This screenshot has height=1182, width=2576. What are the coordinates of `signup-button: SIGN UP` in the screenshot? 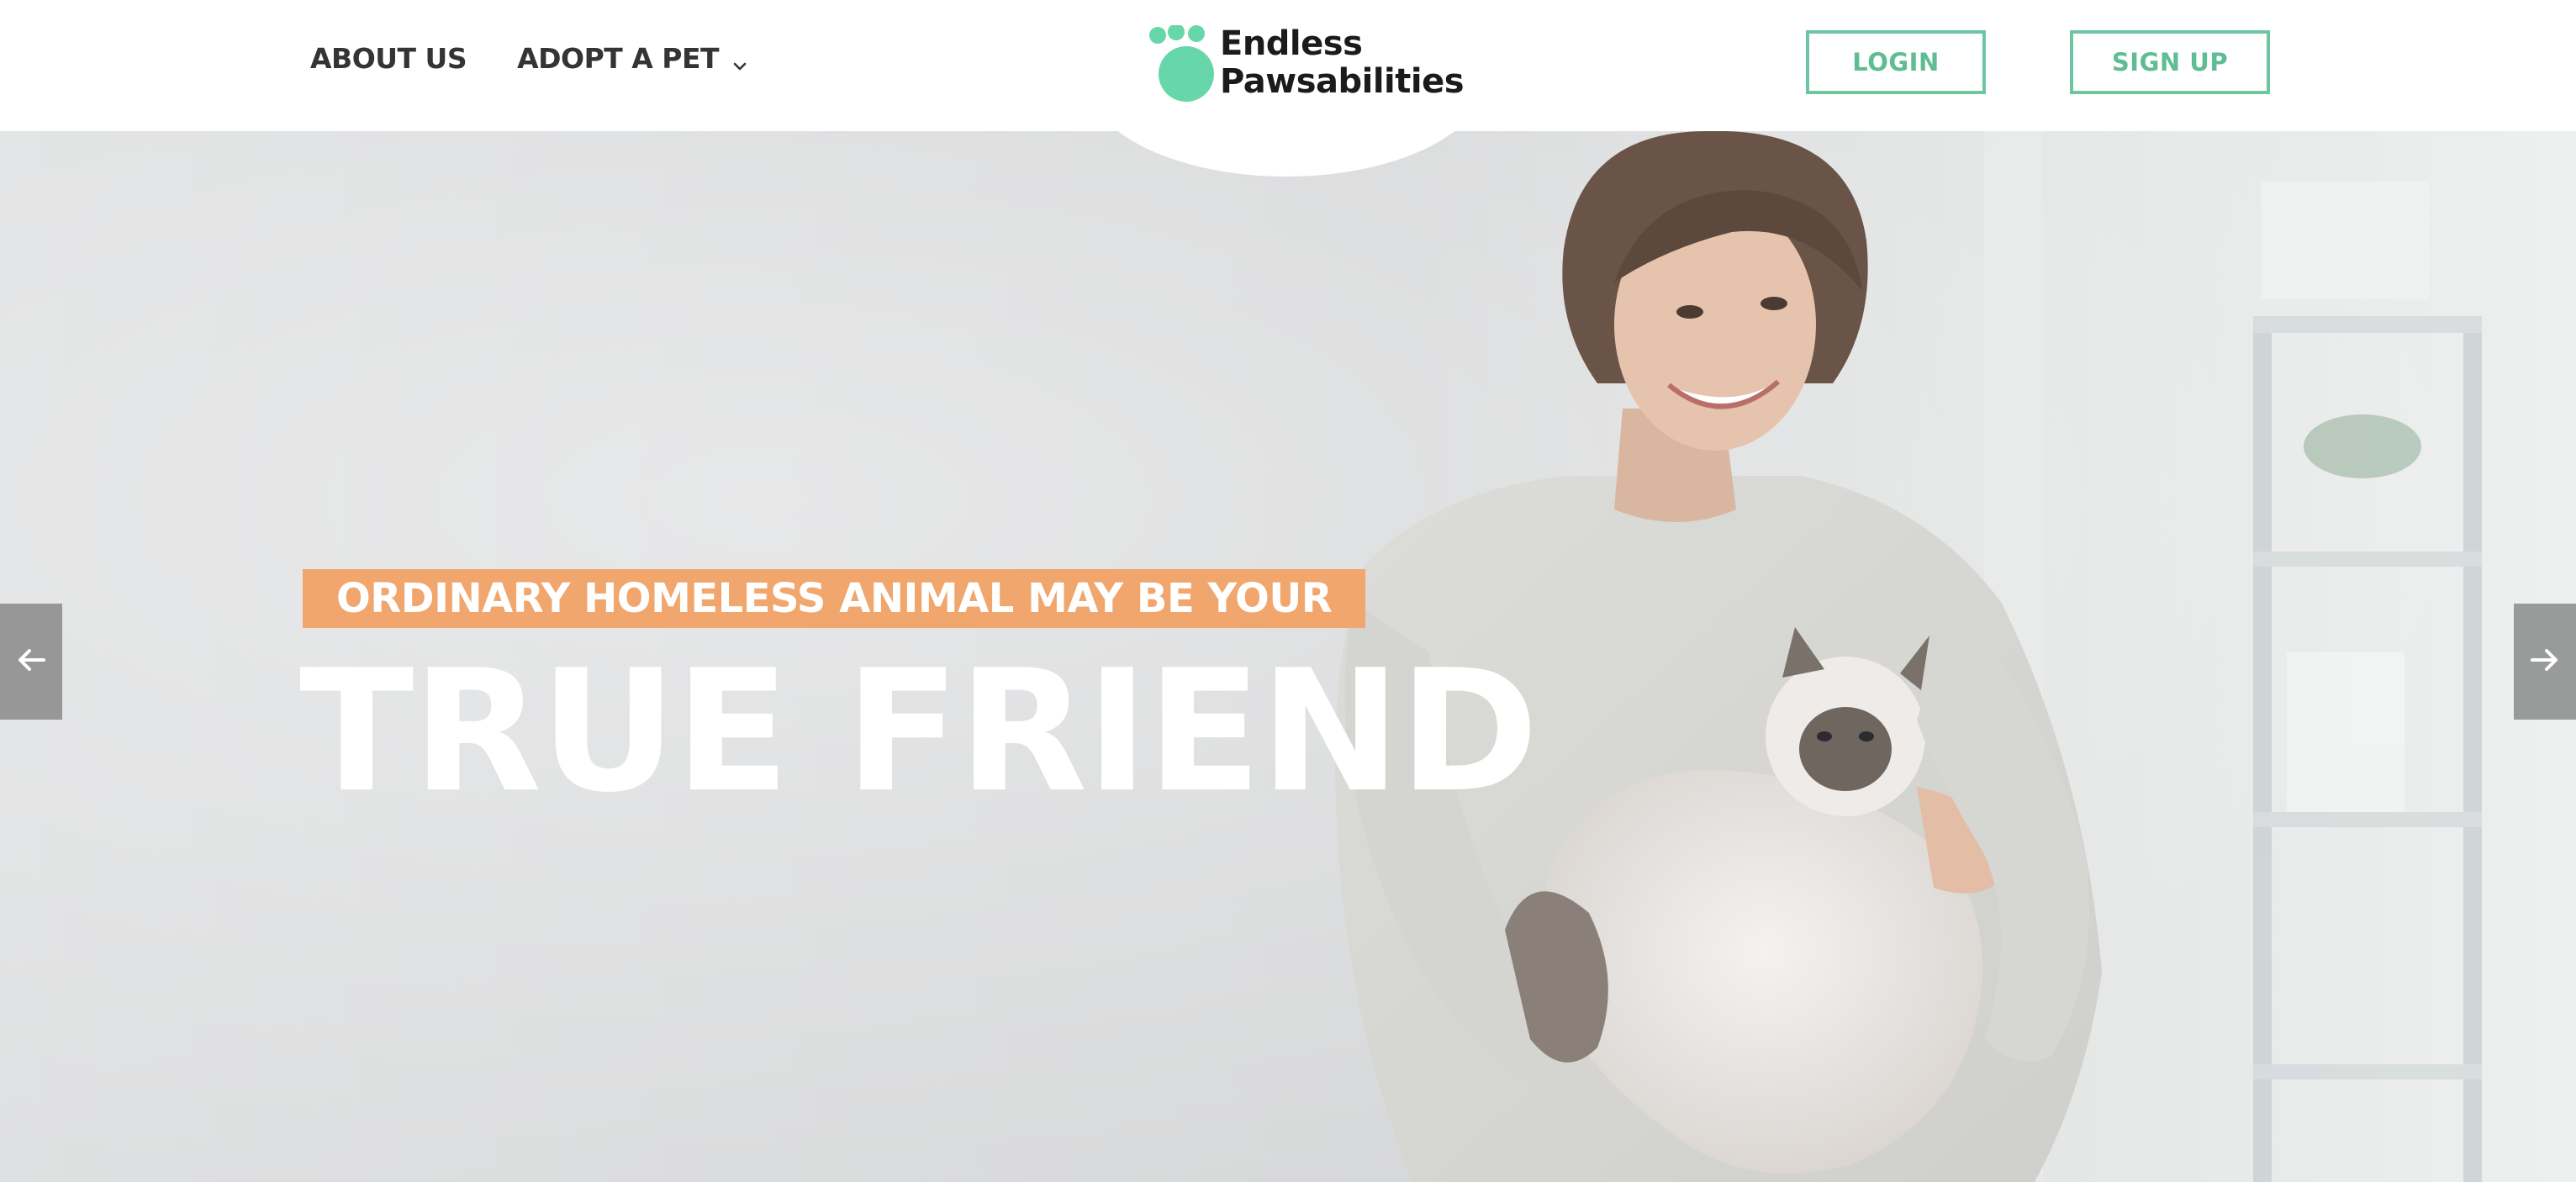 It's located at (2170, 62).